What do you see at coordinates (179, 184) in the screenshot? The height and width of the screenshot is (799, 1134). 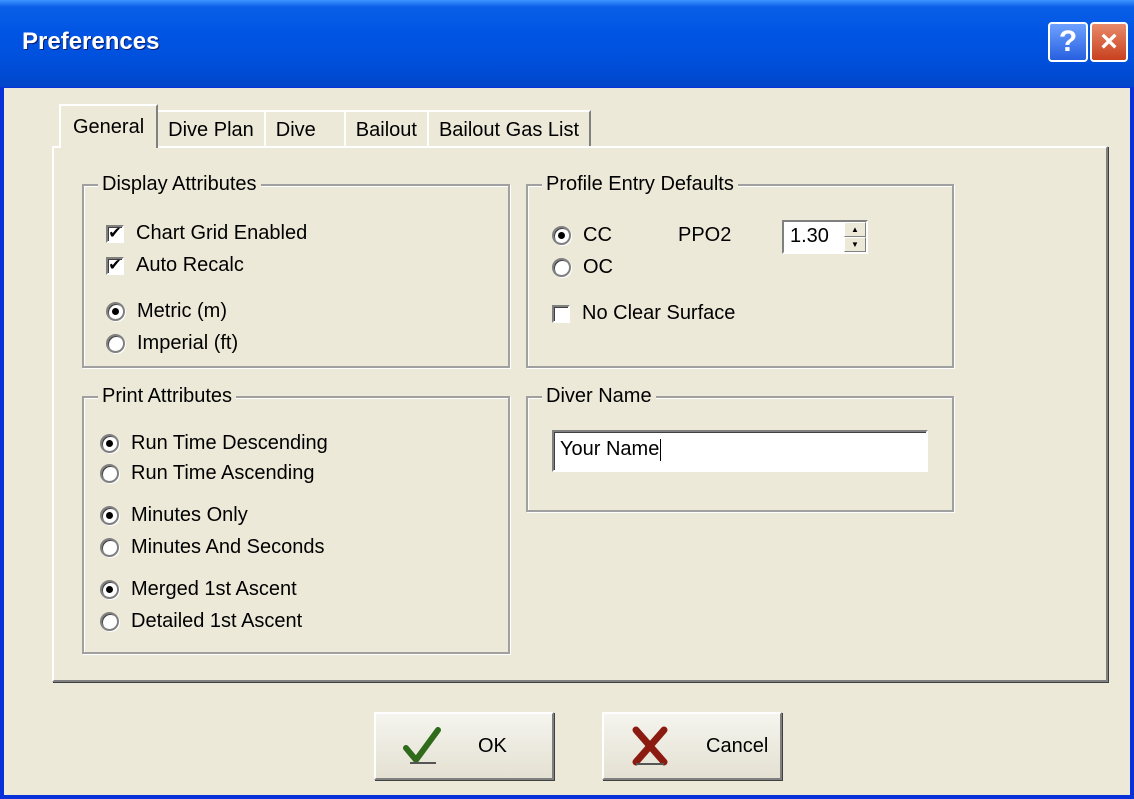 I see `group-title: Display Attributes` at bounding box center [179, 184].